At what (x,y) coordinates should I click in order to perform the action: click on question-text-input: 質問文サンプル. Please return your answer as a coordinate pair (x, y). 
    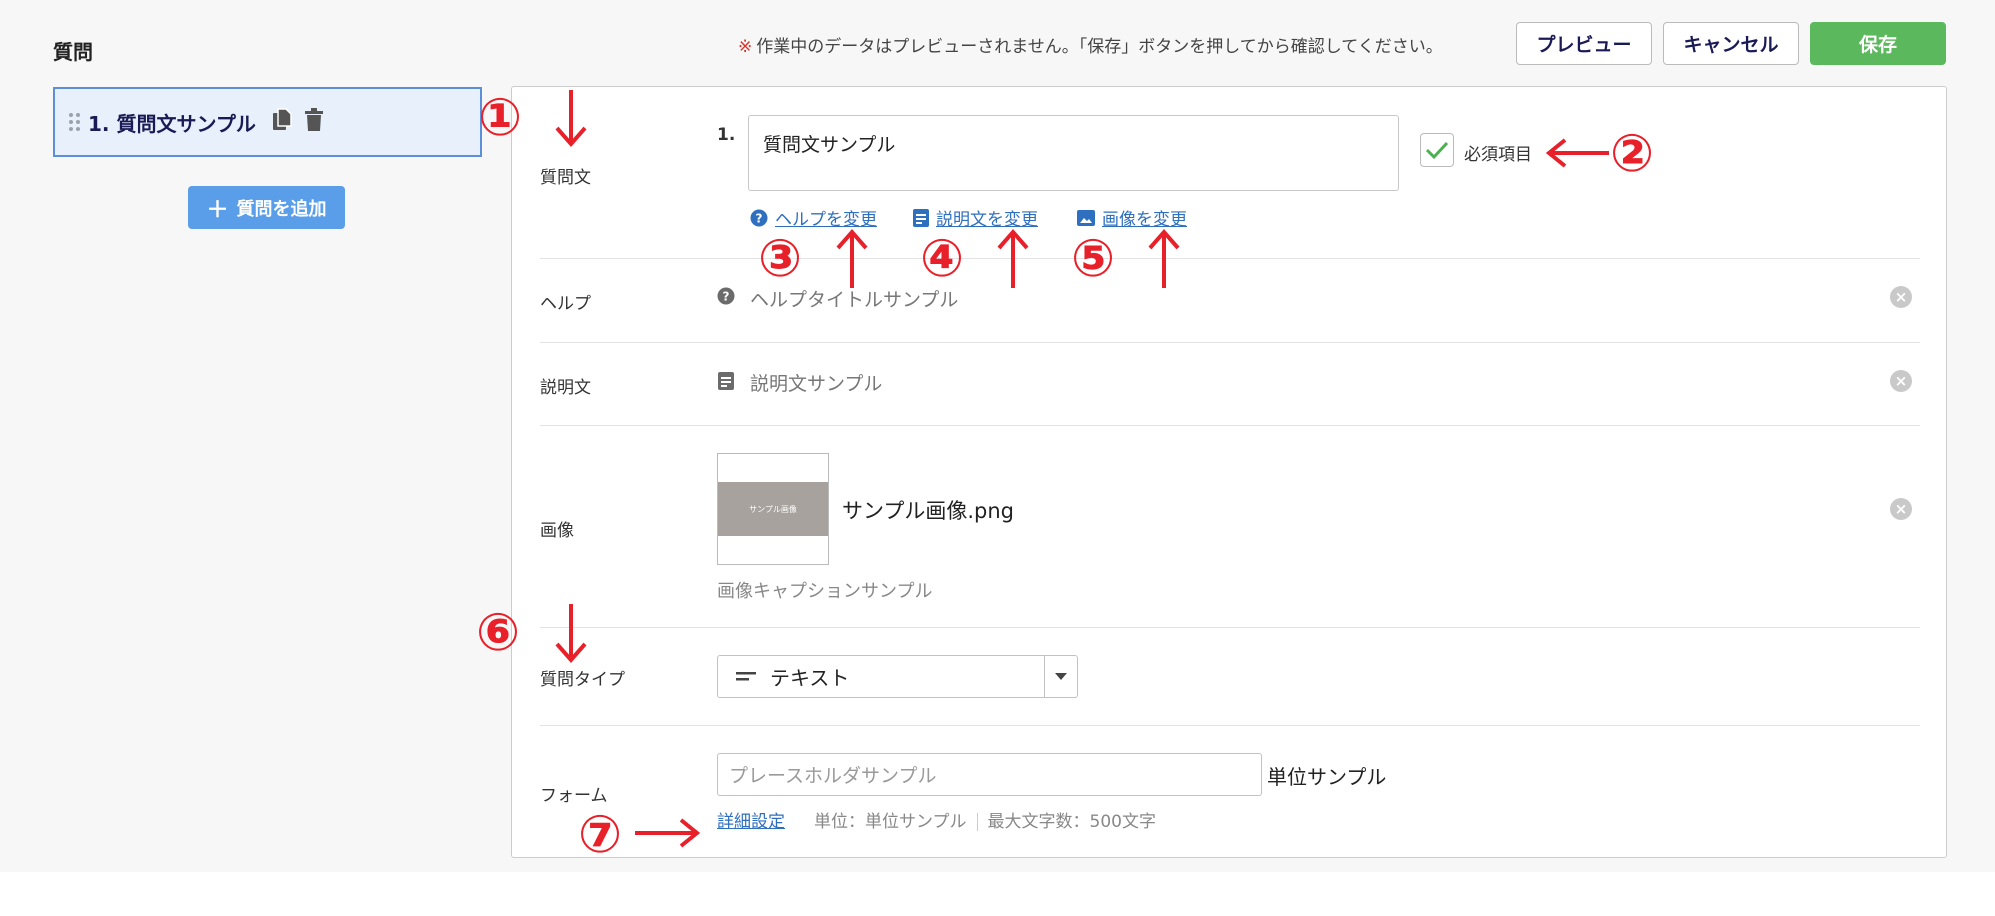
    Looking at the image, I should click on (1073, 153).